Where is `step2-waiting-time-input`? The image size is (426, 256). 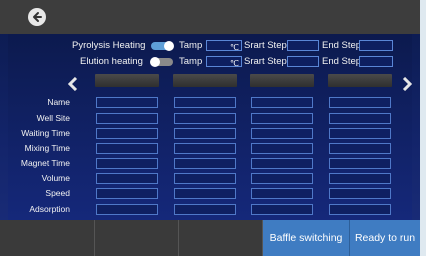
step2-waiting-time-input is located at coordinates (205, 133).